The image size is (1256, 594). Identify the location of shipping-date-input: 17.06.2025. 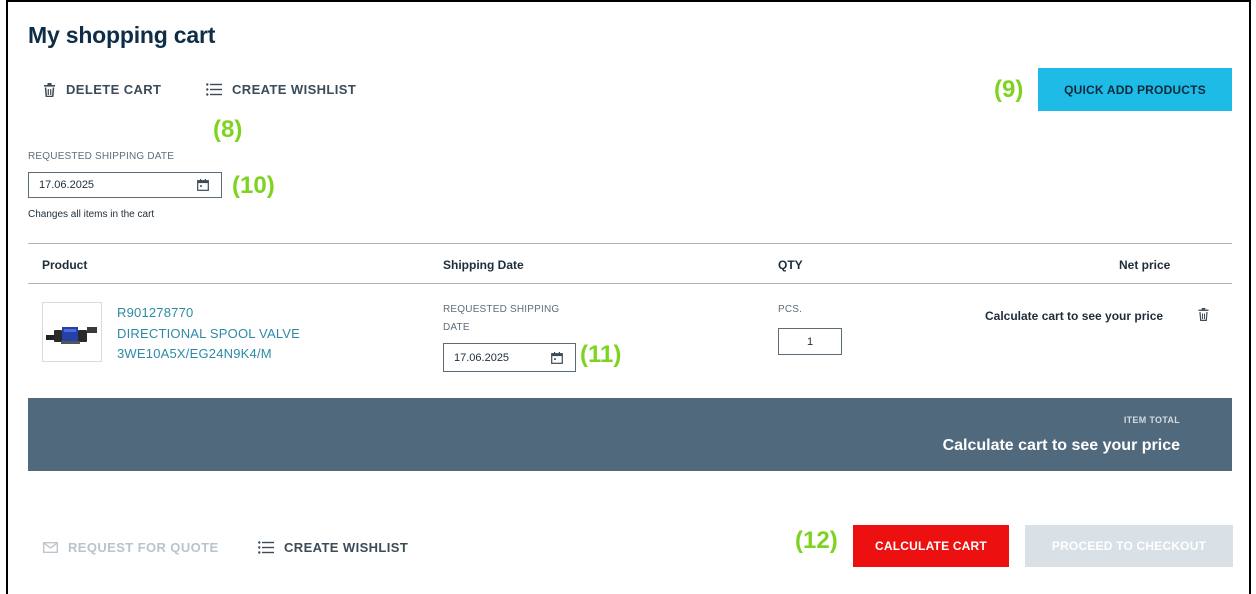
(125, 185).